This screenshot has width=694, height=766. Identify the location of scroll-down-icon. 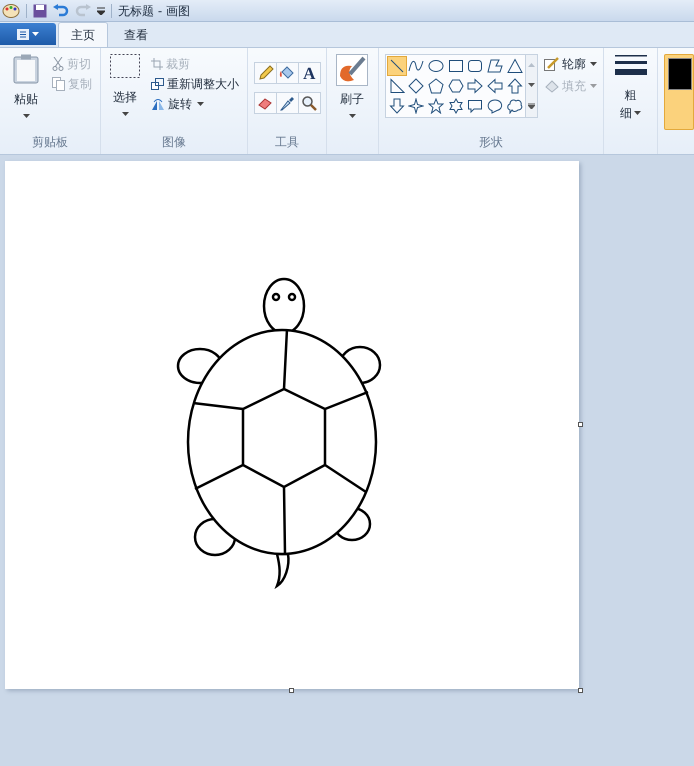
(532, 85).